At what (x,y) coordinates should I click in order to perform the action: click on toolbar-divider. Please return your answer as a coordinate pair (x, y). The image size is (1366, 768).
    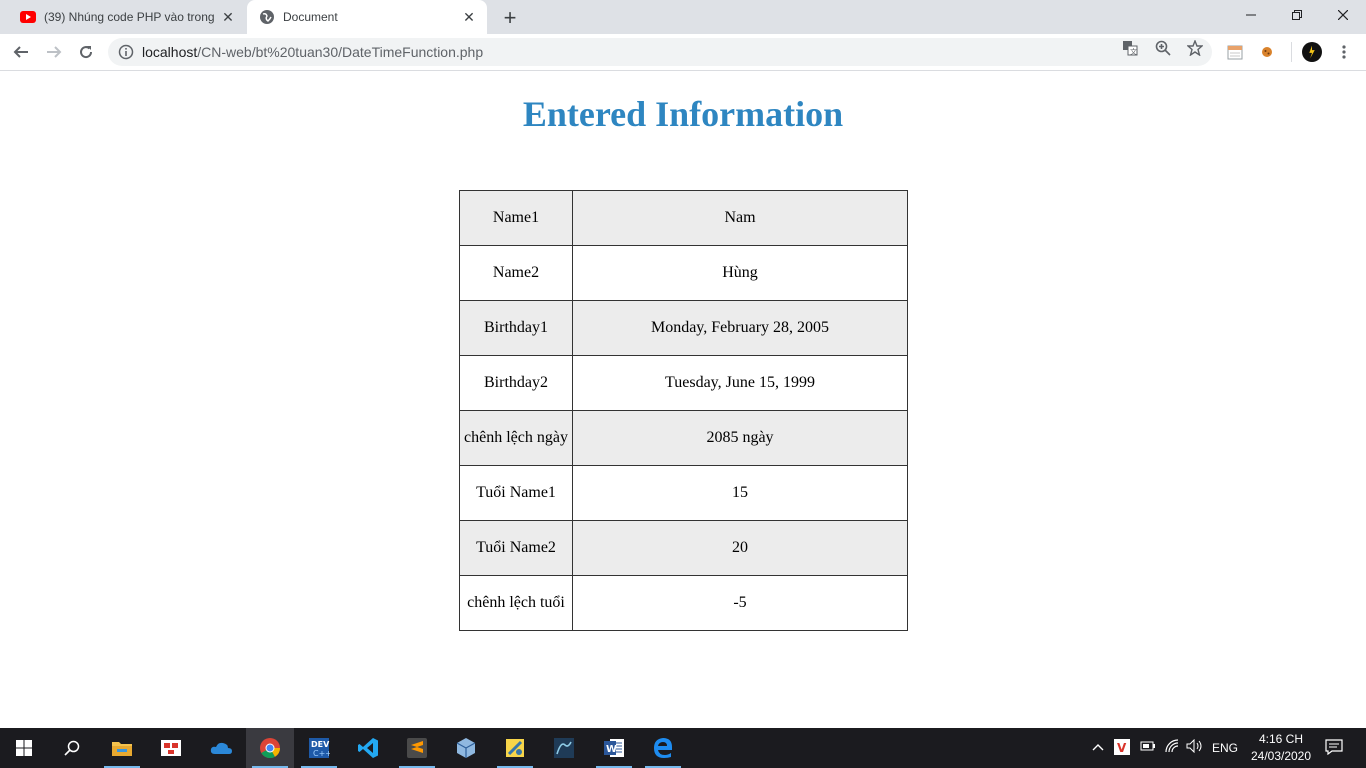
    Looking at the image, I should click on (1291, 52).